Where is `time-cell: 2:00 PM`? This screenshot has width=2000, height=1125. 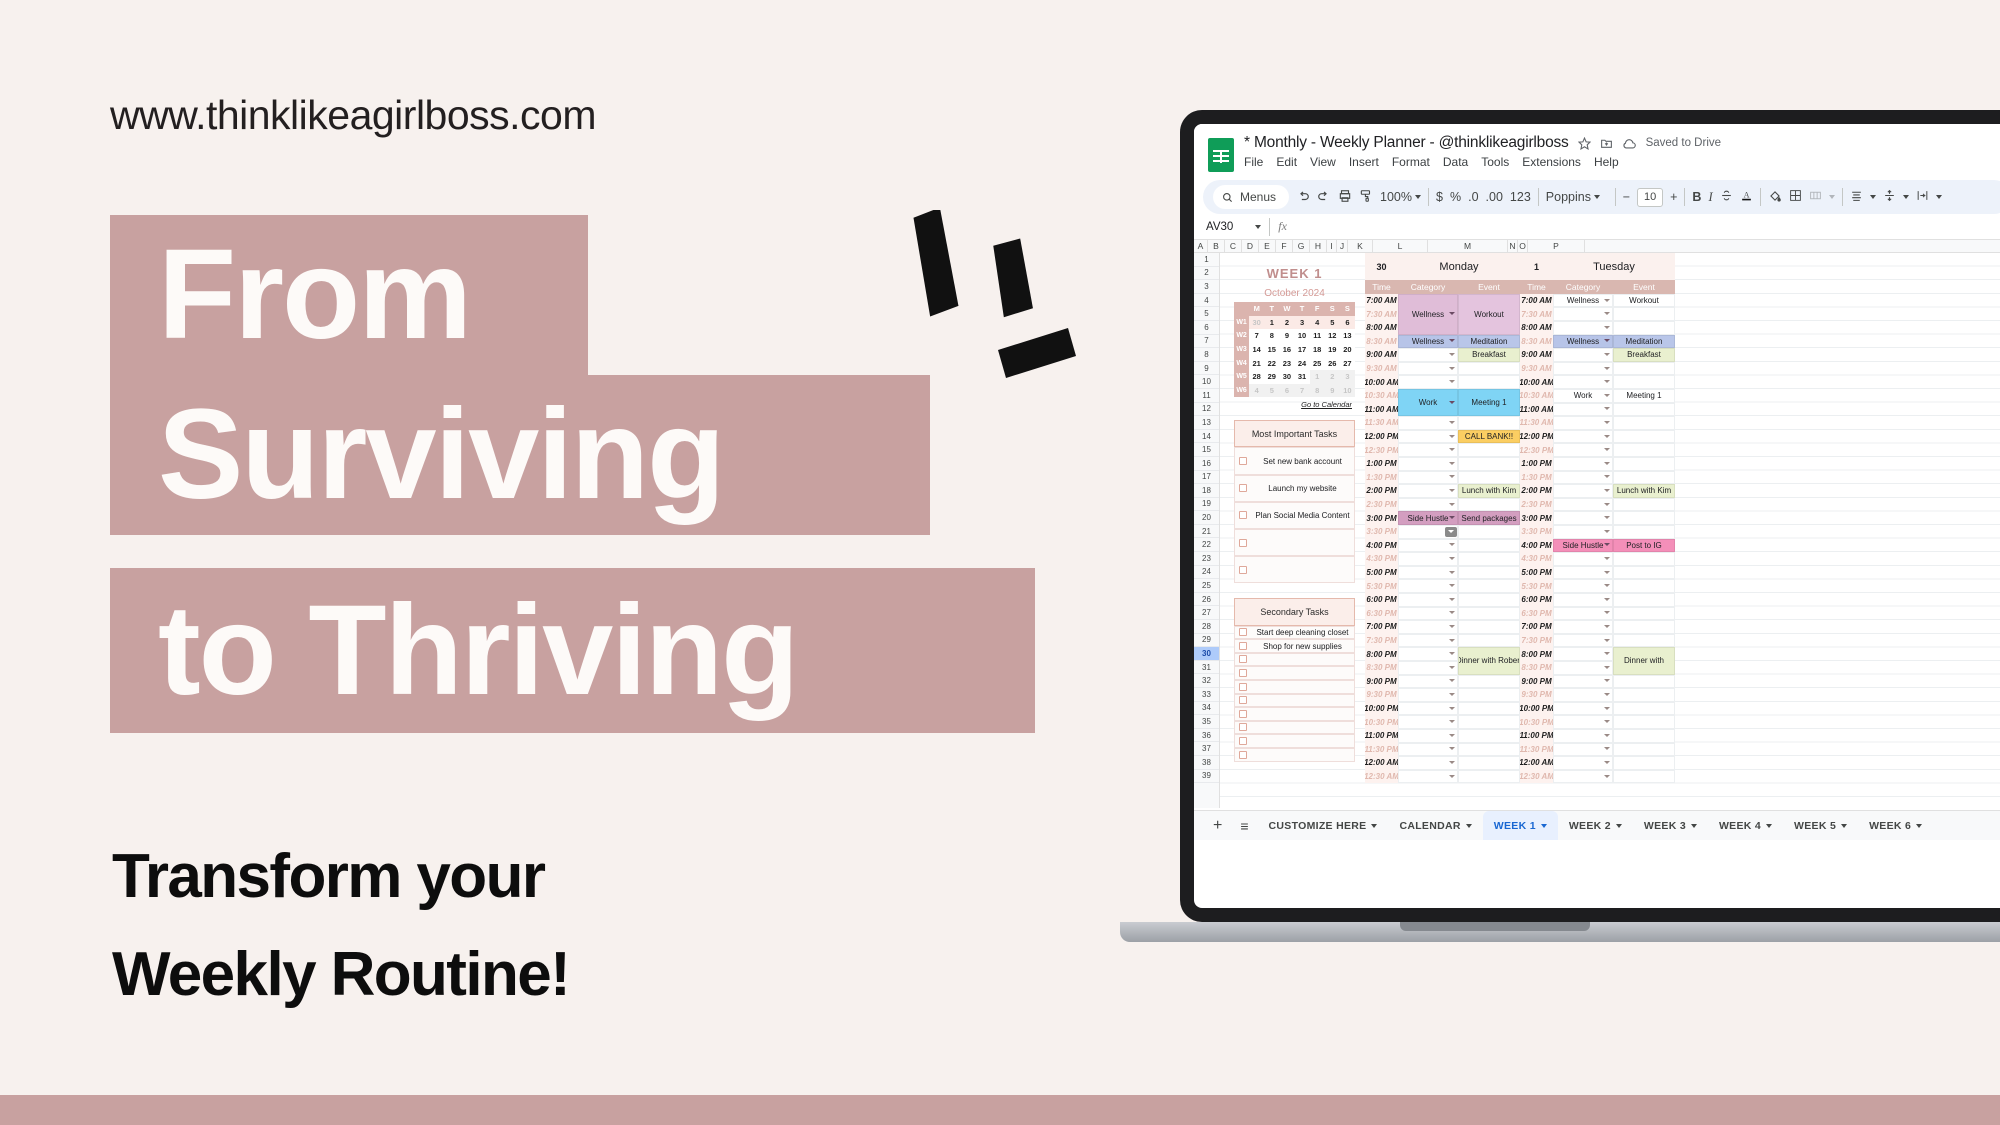
time-cell: 2:00 PM is located at coordinates (1536, 491).